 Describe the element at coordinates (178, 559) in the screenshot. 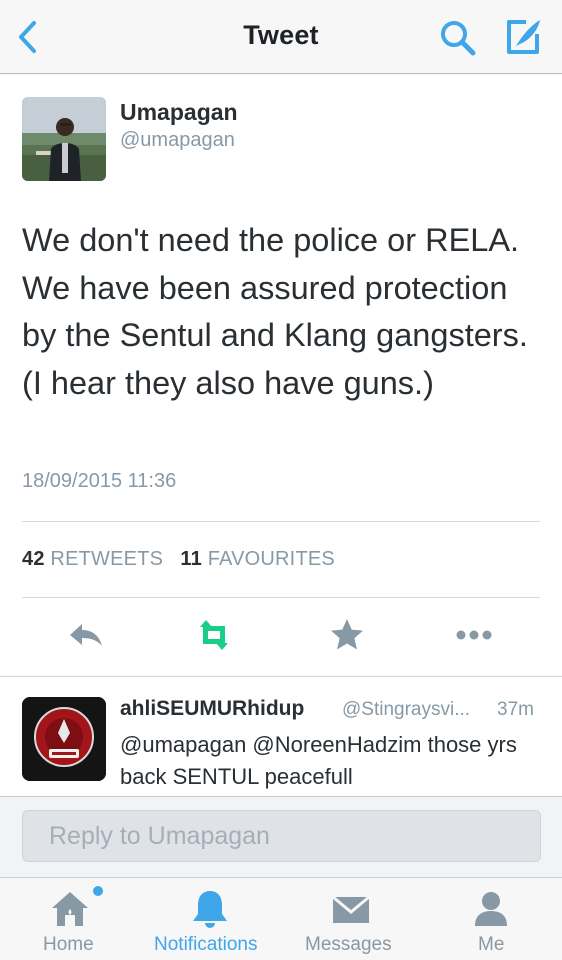

I see `engagement-stats: 42 RETWEETS 11 FAVOURITES` at that location.